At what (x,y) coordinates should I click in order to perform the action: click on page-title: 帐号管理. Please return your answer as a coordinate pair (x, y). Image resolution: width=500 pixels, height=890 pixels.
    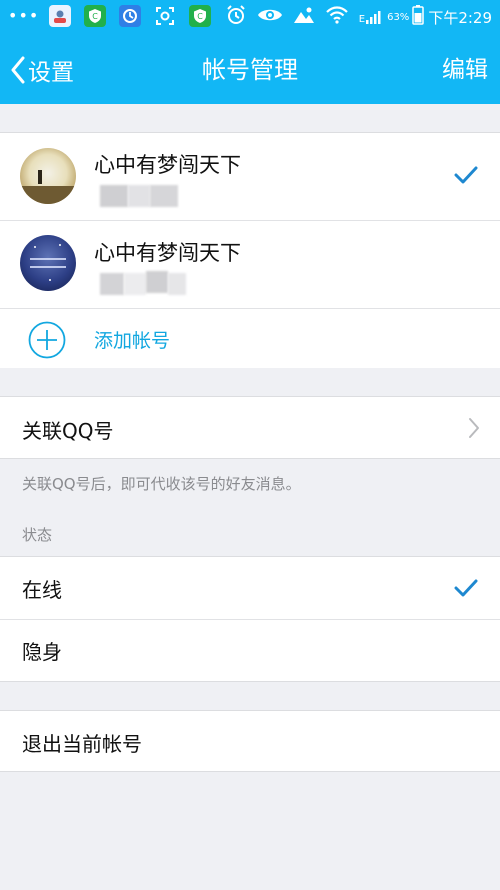
    Looking at the image, I should click on (250, 70).